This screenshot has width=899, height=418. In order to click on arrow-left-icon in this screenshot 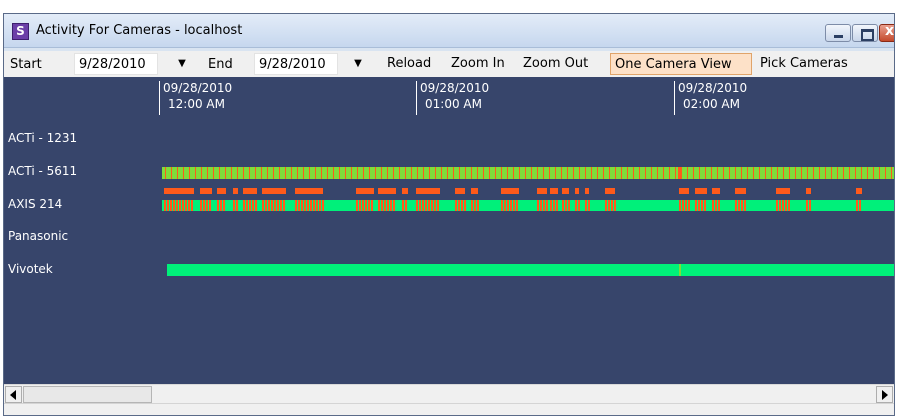, I will do `click(13, 394)`.